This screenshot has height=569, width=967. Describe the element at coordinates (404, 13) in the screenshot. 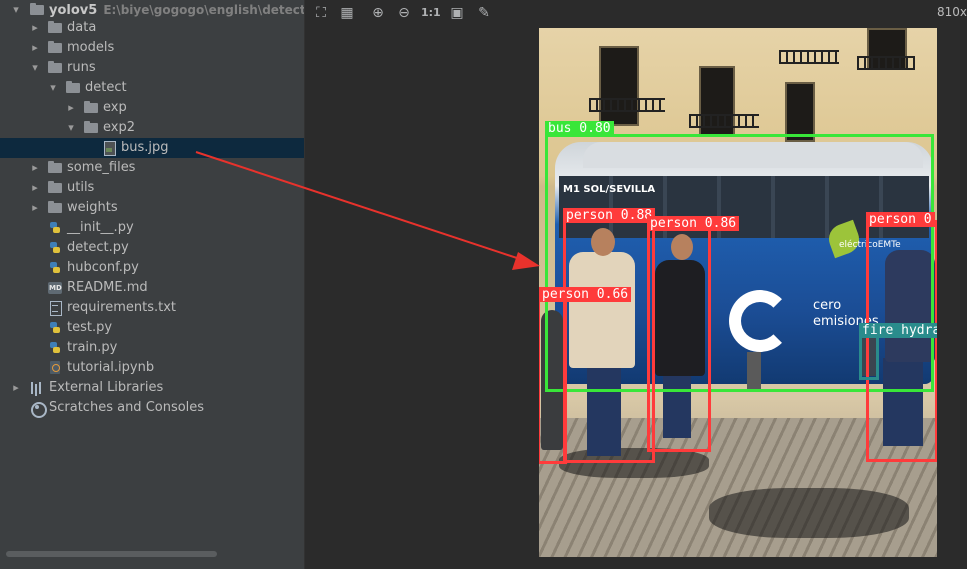

I see `zoom-out-icon: ⊖` at that location.